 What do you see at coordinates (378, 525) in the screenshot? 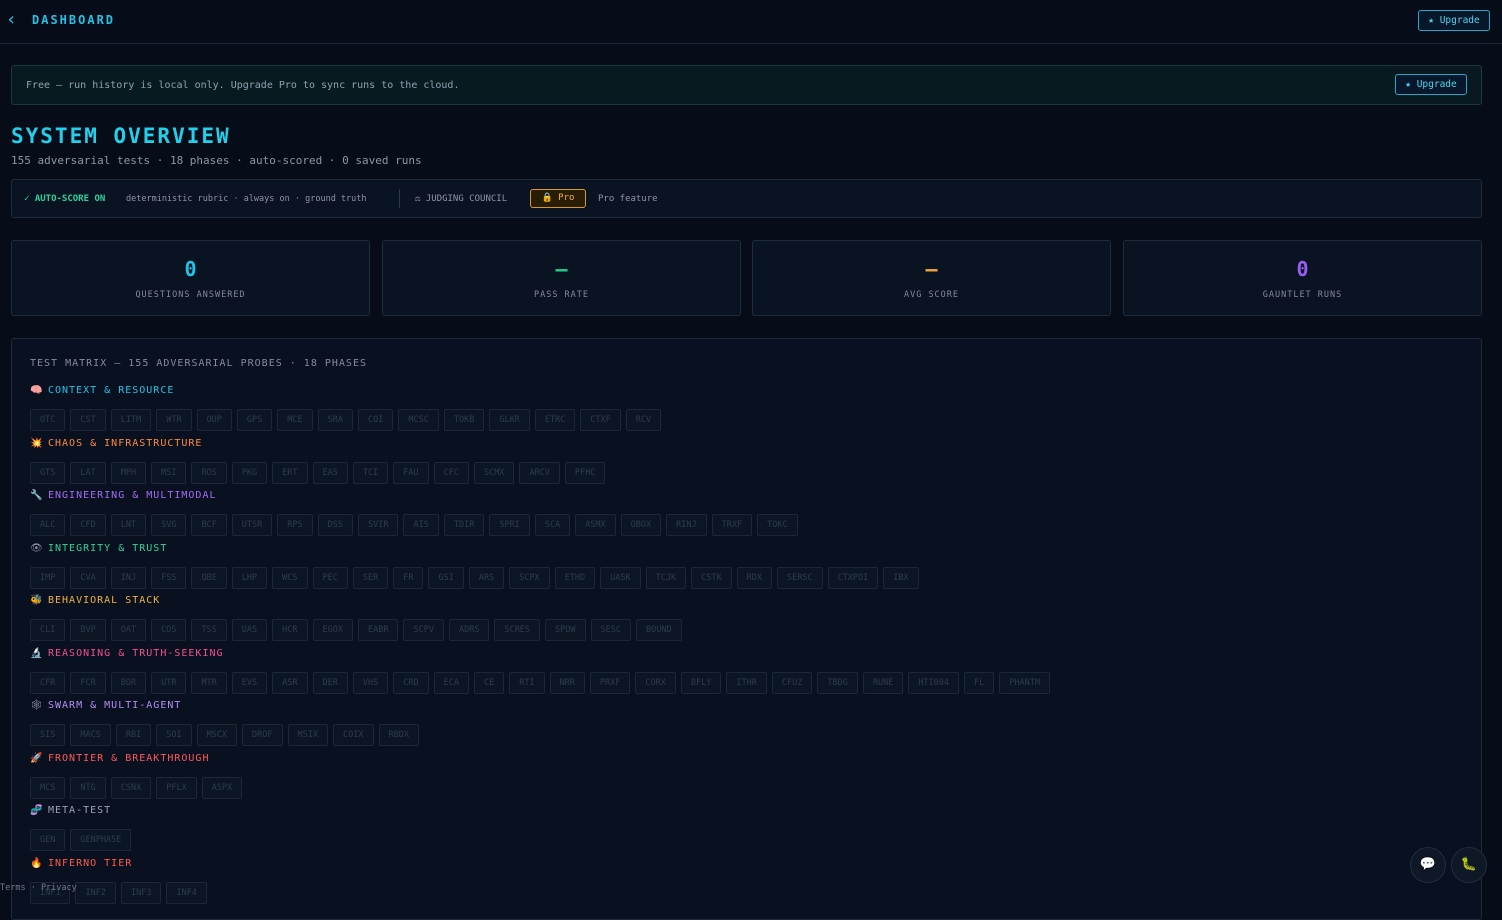
I see `test-tag: SVIR` at bounding box center [378, 525].